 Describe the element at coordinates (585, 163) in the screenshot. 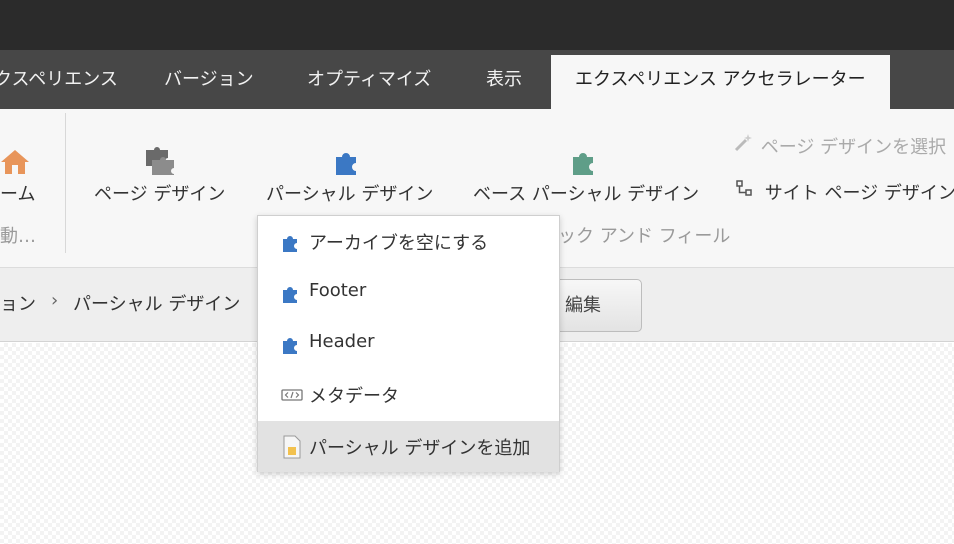

I see `base-partial-design-puzzle-icon` at that location.